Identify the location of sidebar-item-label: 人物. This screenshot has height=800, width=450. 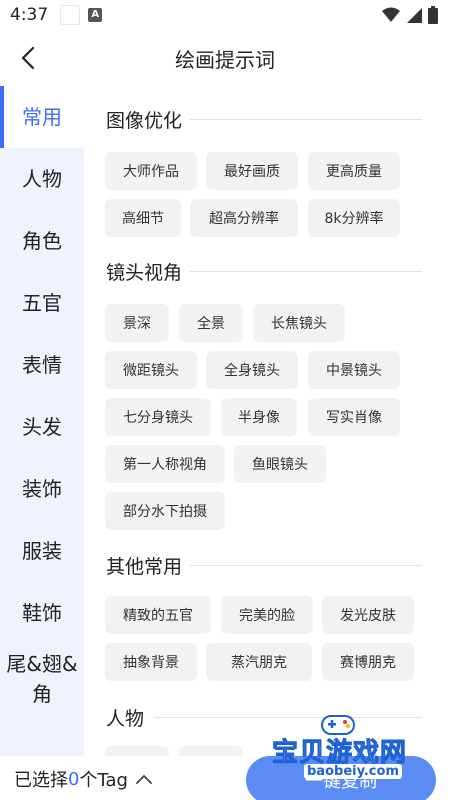
(42, 179).